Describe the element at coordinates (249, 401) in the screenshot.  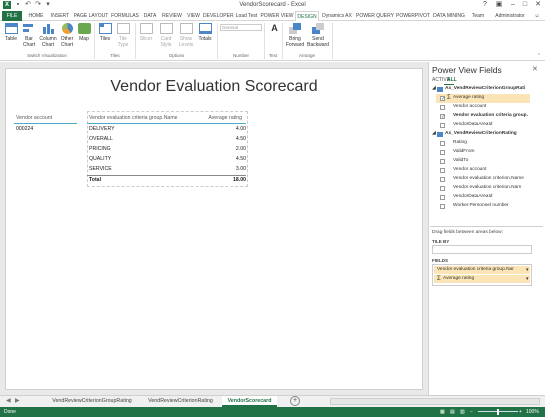
I see `sheet-tab-active: VendorScorecard` at that location.